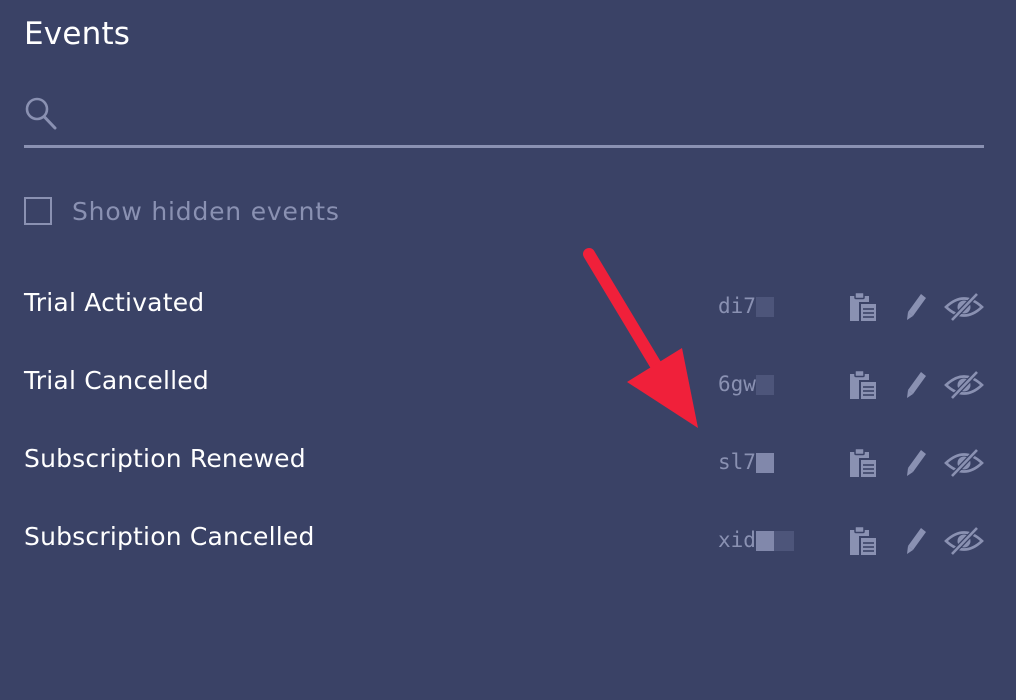 This screenshot has height=700, width=1016. Describe the element at coordinates (737, 462) in the screenshot. I see `event-id-text: sl7` at that location.